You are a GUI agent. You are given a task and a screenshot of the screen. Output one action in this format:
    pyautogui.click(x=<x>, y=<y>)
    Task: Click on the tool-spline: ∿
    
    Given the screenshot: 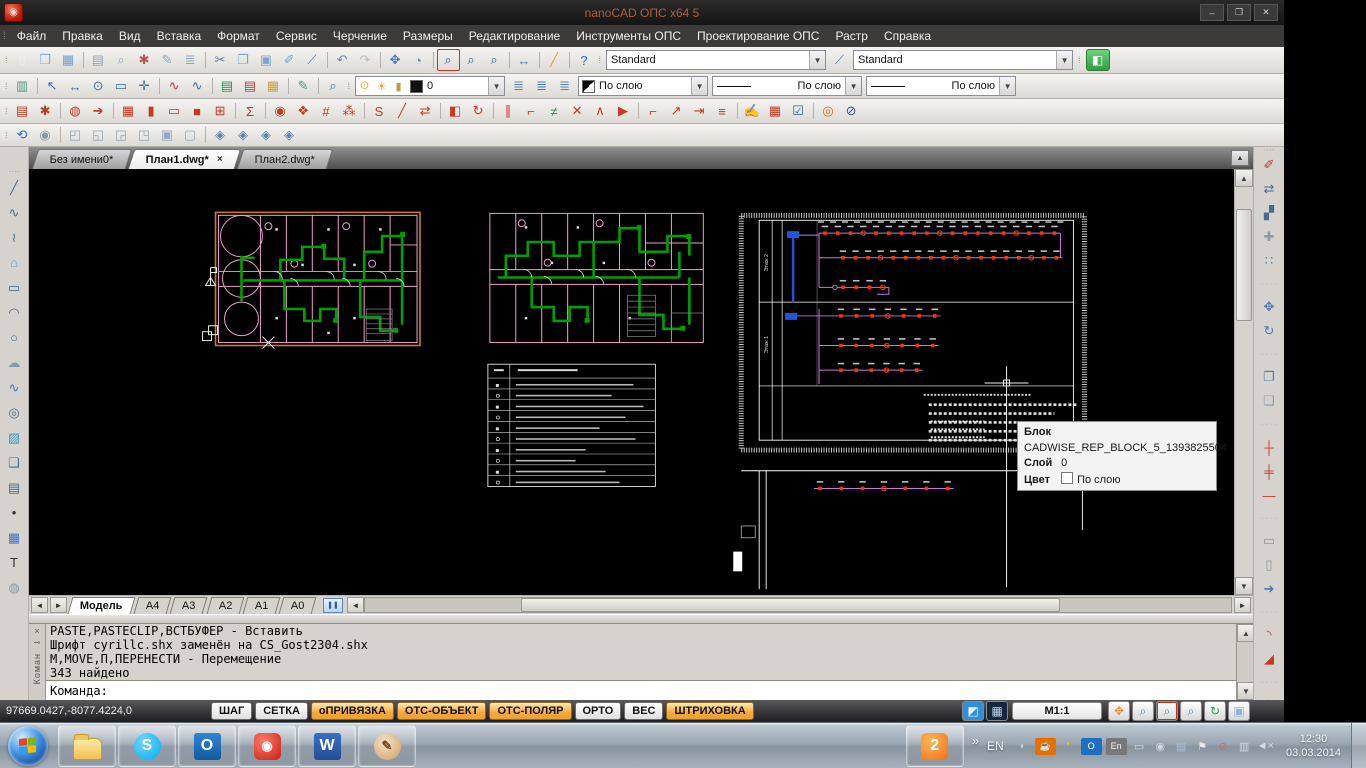 What is the action you would take?
    pyautogui.click(x=14, y=387)
    